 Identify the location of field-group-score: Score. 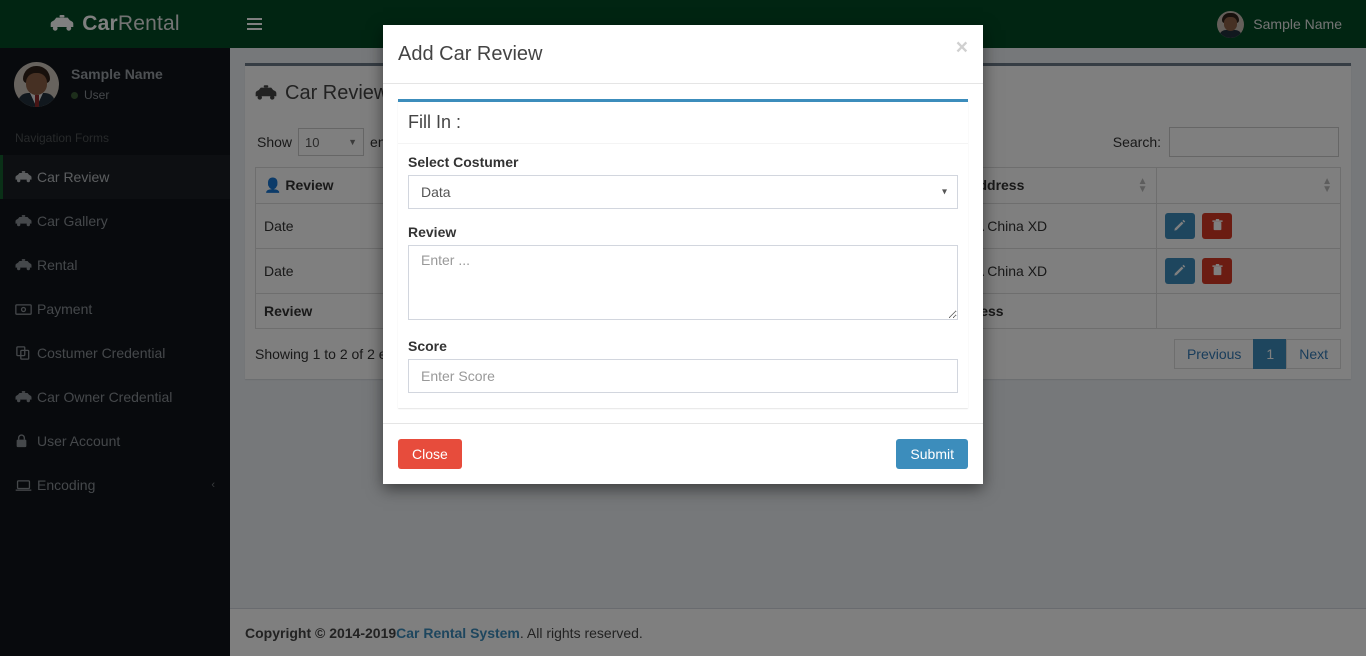
(683, 365).